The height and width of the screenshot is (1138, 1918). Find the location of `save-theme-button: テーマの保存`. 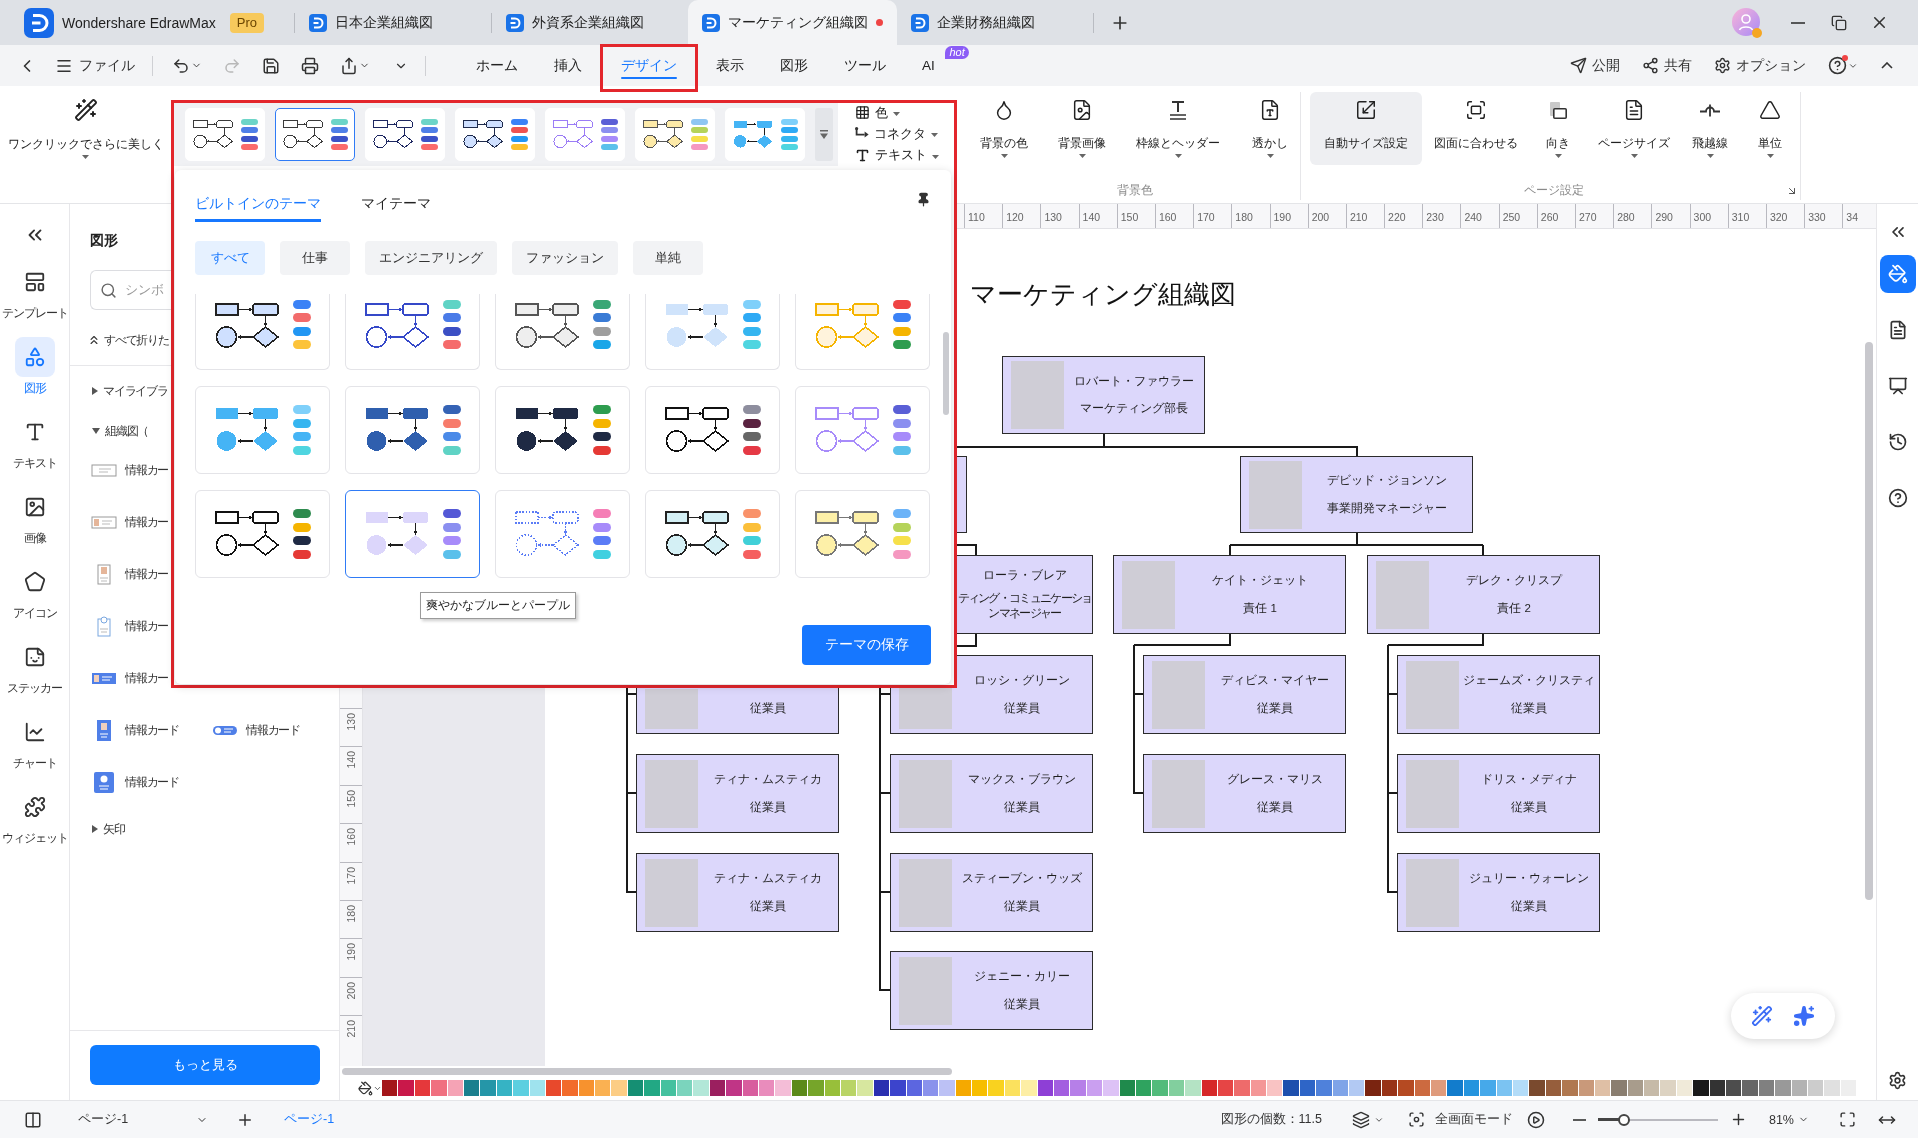

save-theme-button: テーマの保存 is located at coordinates (866, 645).